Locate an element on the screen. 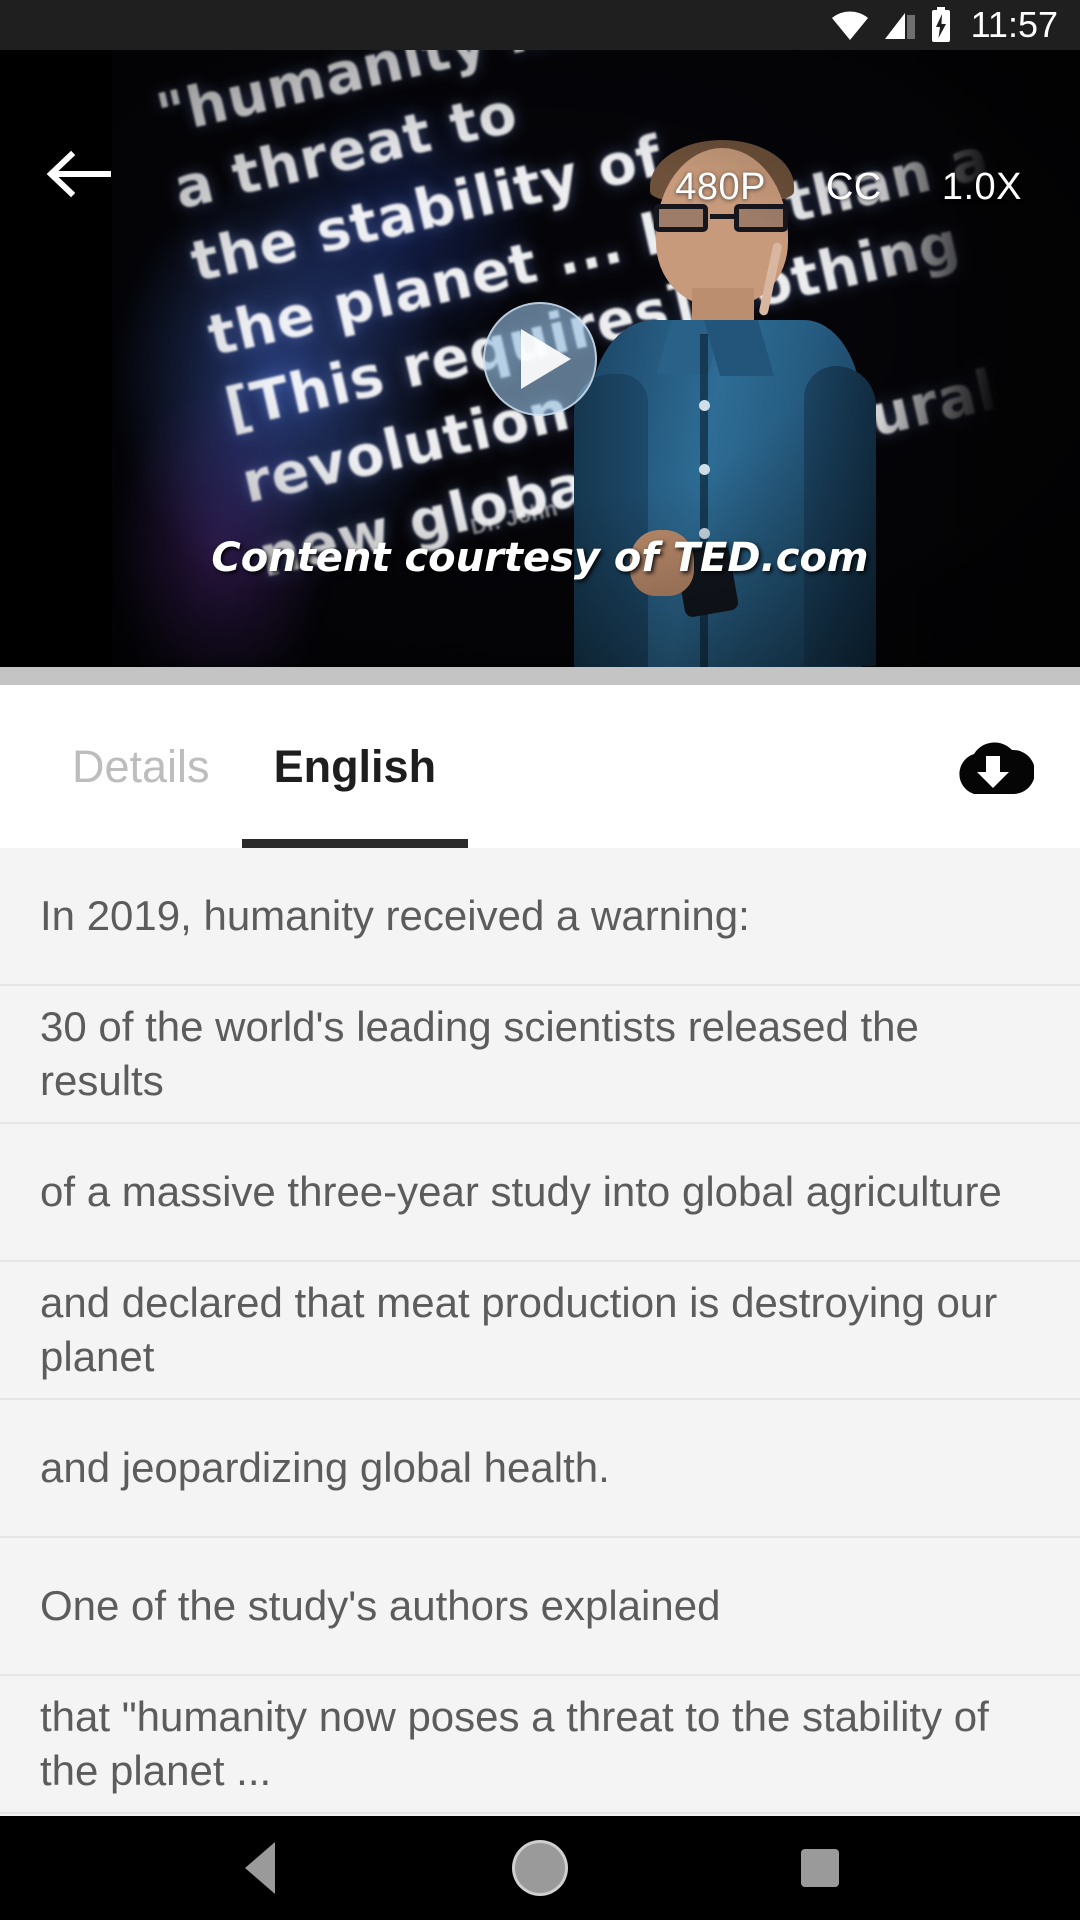  cloud-download-icon is located at coordinates (996, 767).